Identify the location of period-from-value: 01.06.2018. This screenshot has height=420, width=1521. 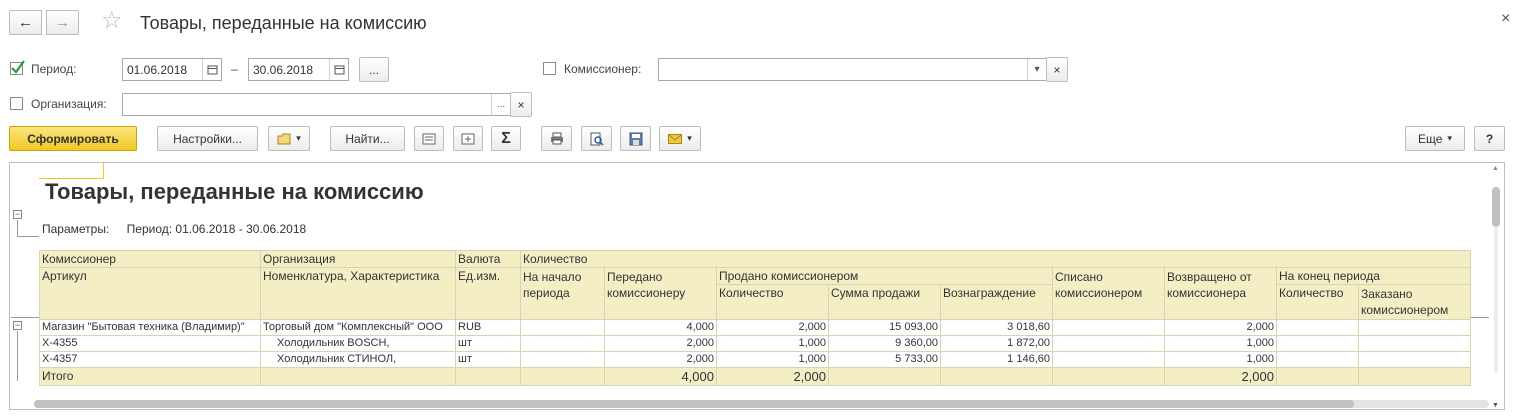
(157, 69).